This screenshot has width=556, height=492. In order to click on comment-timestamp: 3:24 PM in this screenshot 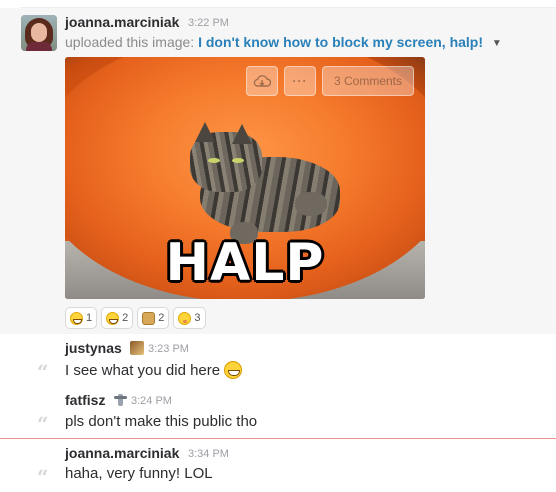, I will do `click(151, 401)`.